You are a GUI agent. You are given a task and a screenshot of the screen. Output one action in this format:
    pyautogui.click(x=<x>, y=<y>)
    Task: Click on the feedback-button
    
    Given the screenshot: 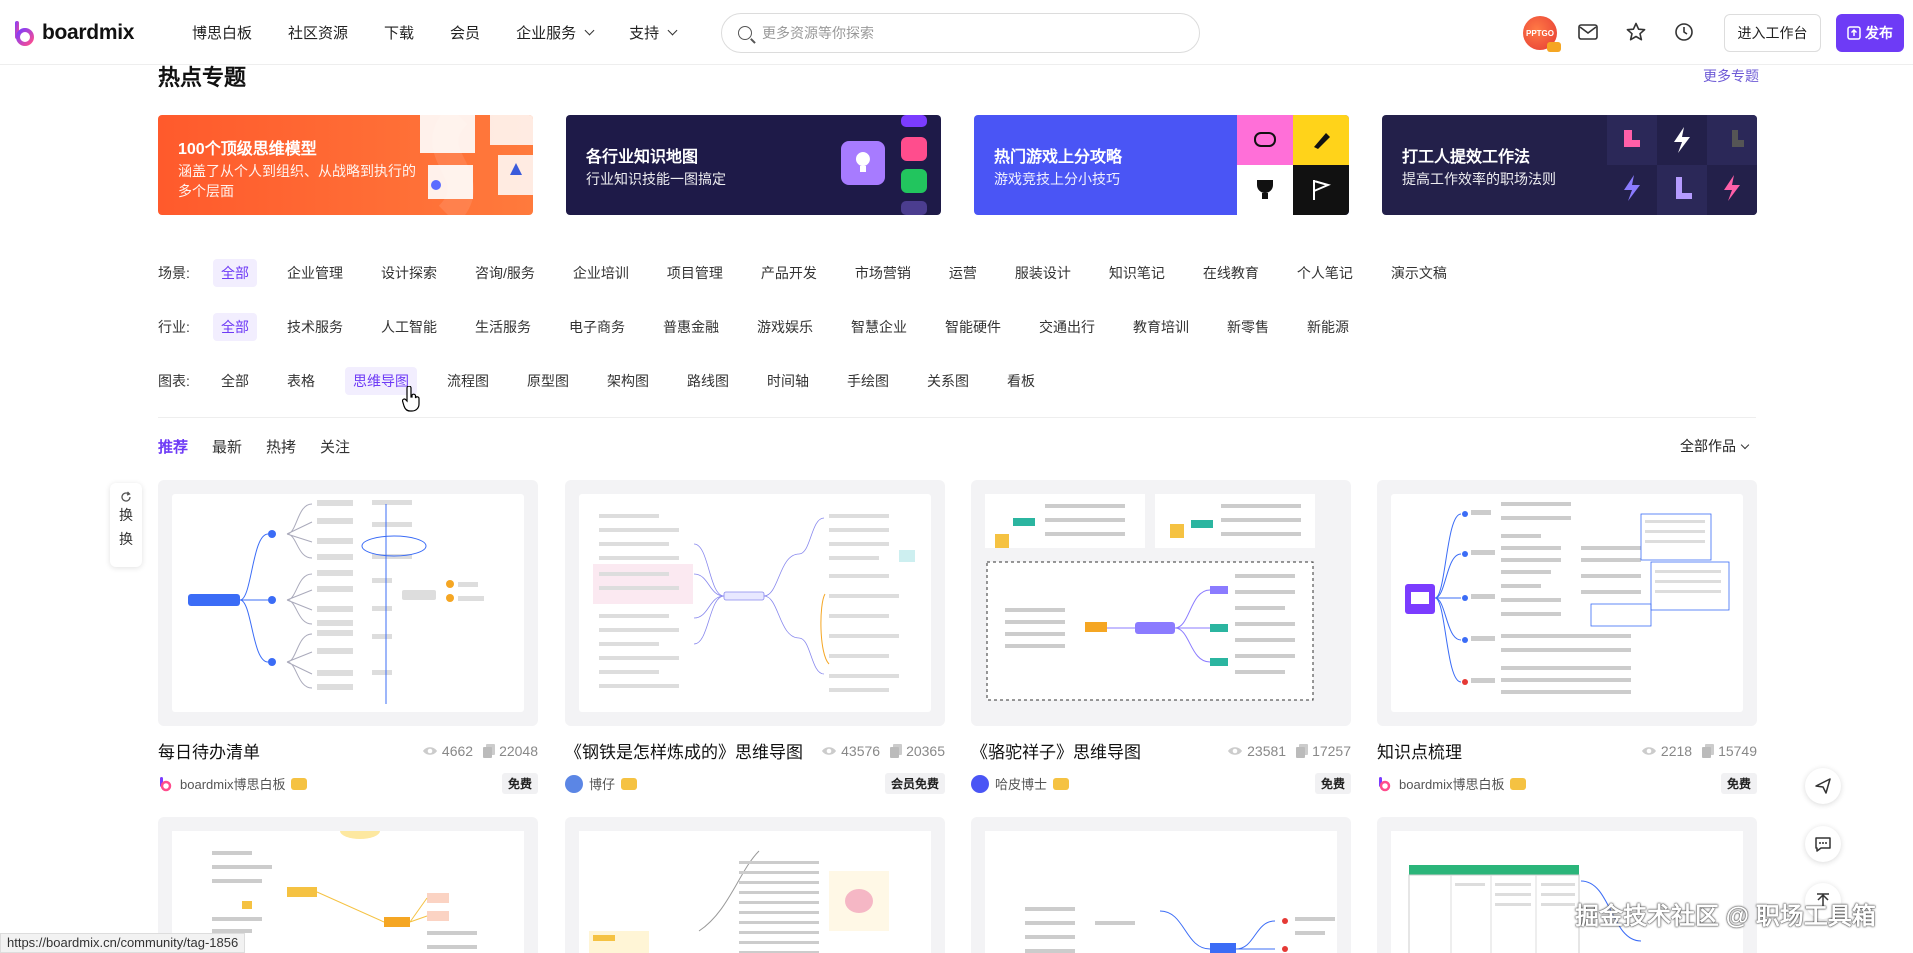 What is the action you would take?
    pyautogui.click(x=1823, y=844)
    